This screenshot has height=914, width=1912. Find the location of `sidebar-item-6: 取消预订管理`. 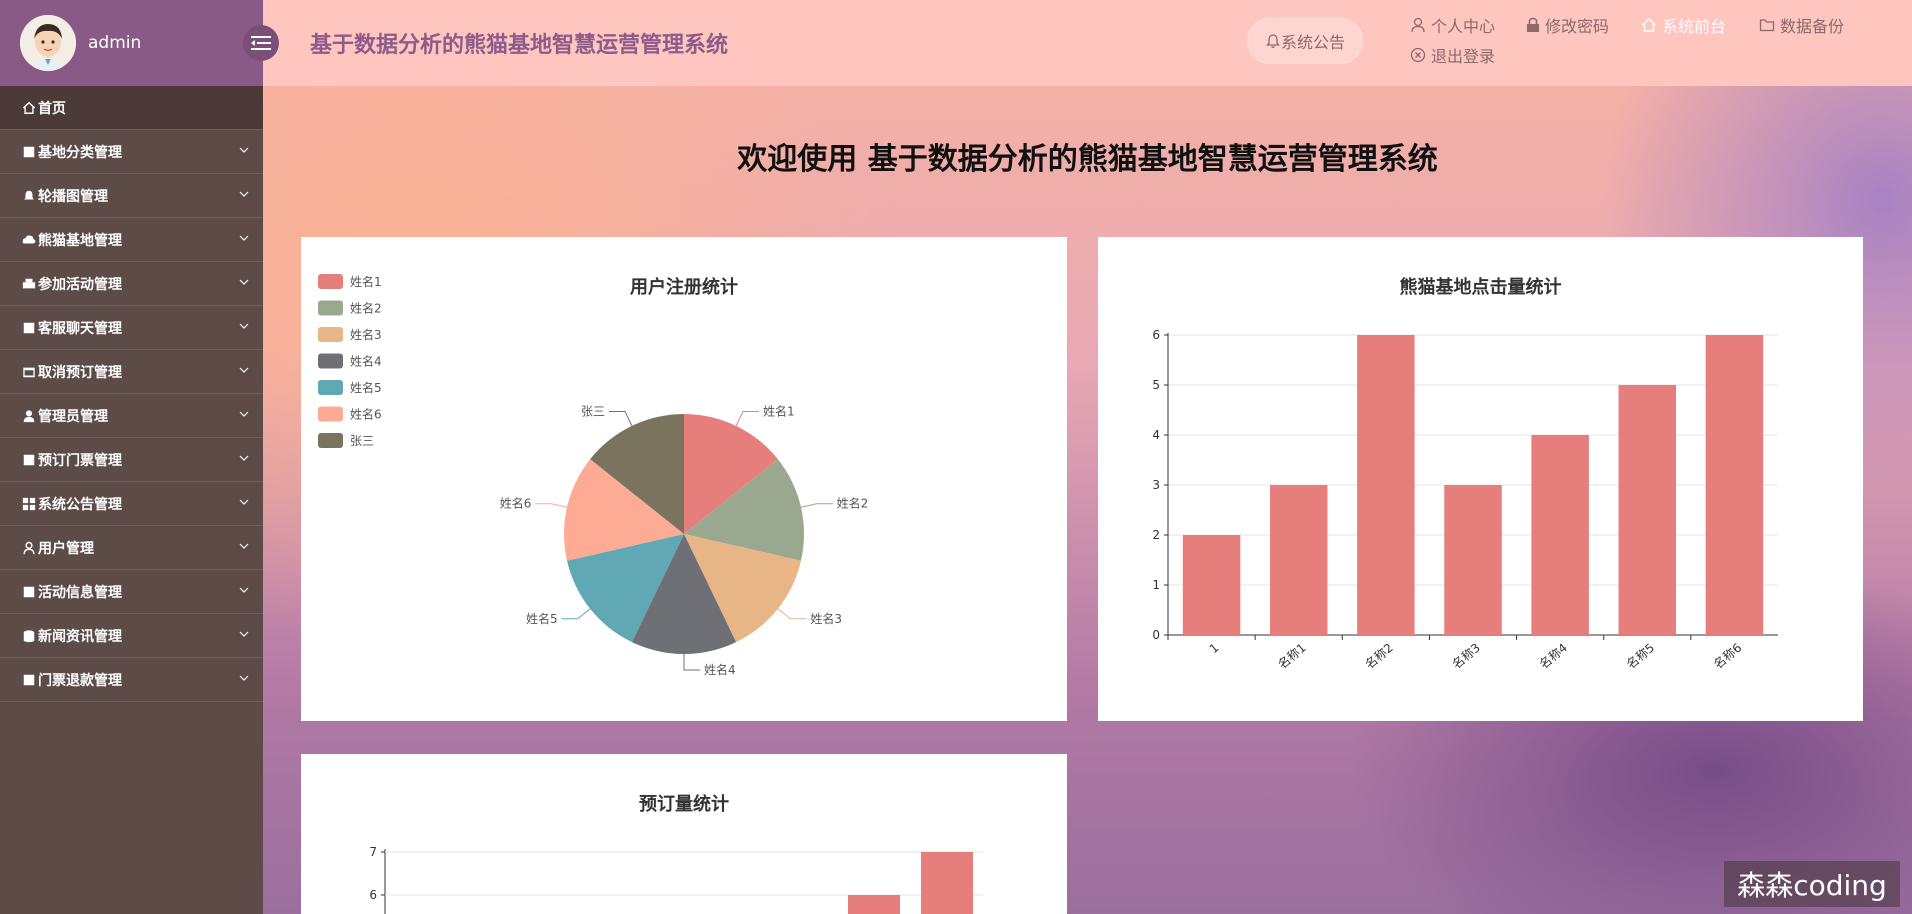

sidebar-item-6: 取消预订管理 is located at coordinates (131, 372).